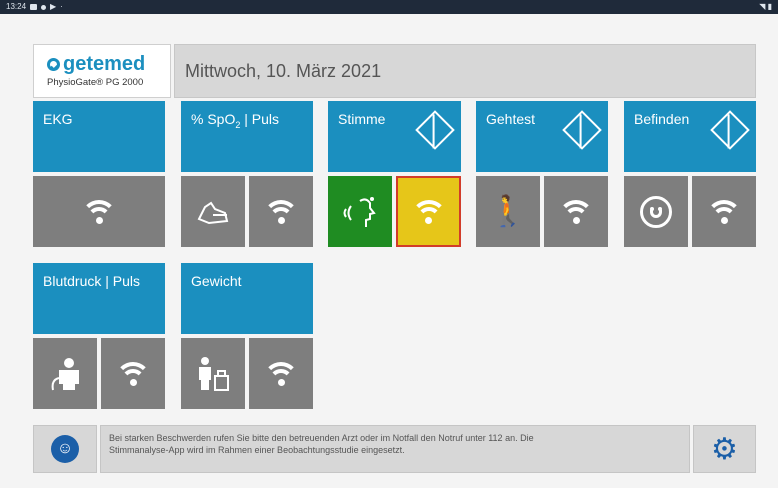  I want to click on walk-transfer-button, so click(576, 211).